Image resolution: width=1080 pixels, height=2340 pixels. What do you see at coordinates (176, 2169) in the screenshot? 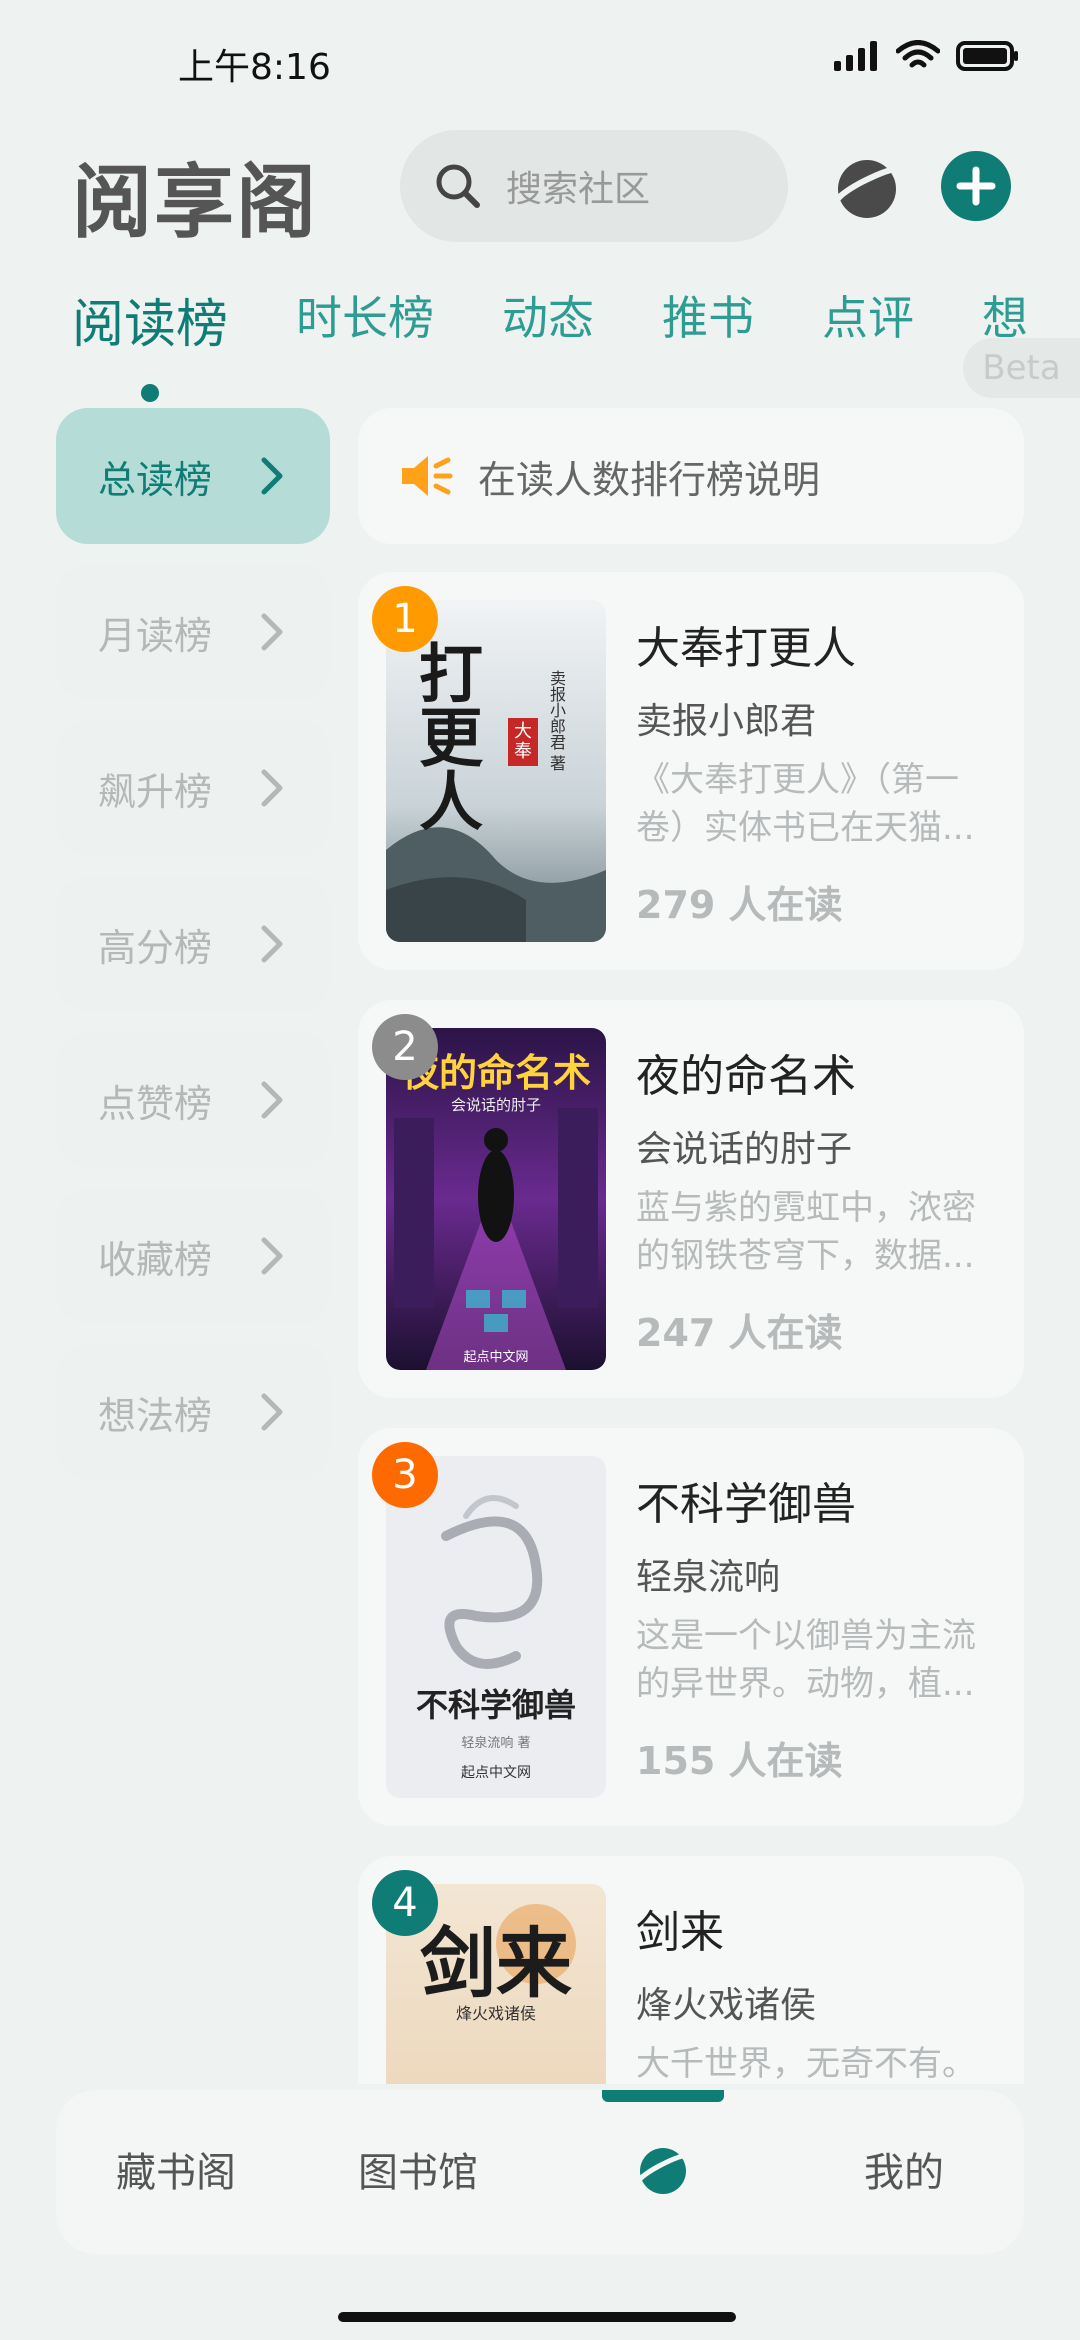
I see `nav-bookshelf: 藏书阁` at bounding box center [176, 2169].